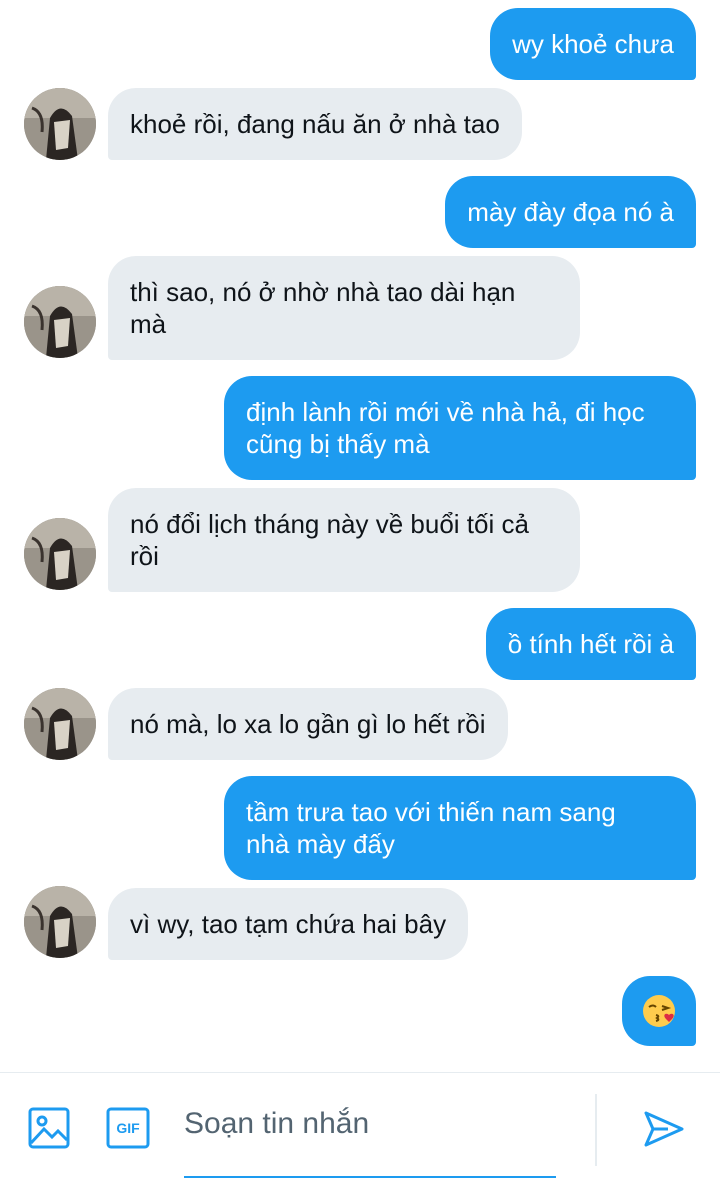 Image resolution: width=720 pixels, height=1186 pixels. I want to click on outgoing-message: ồ tính hết rồi à, so click(590, 644).